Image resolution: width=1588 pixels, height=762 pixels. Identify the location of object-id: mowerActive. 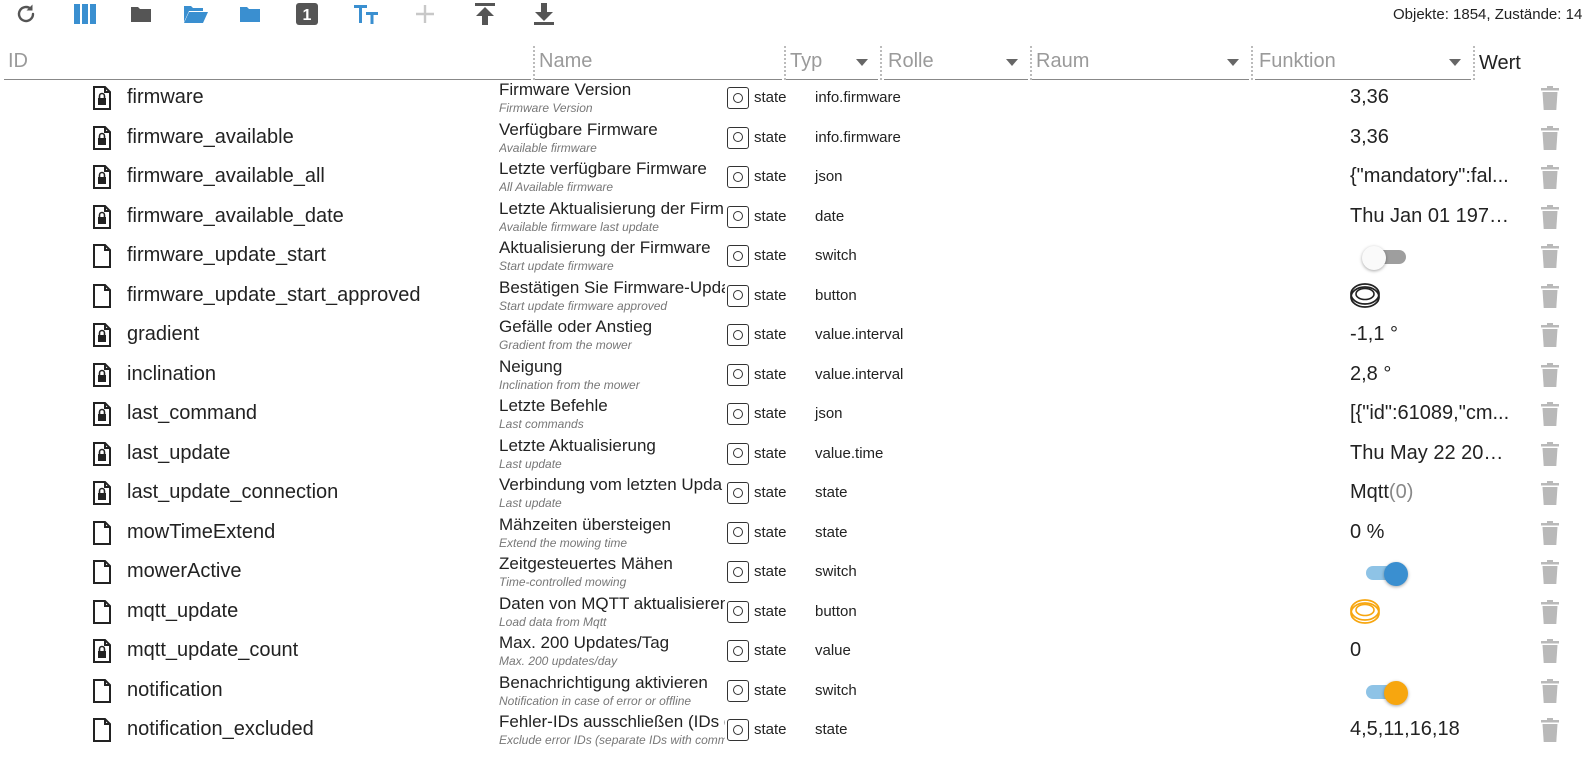
(184, 571).